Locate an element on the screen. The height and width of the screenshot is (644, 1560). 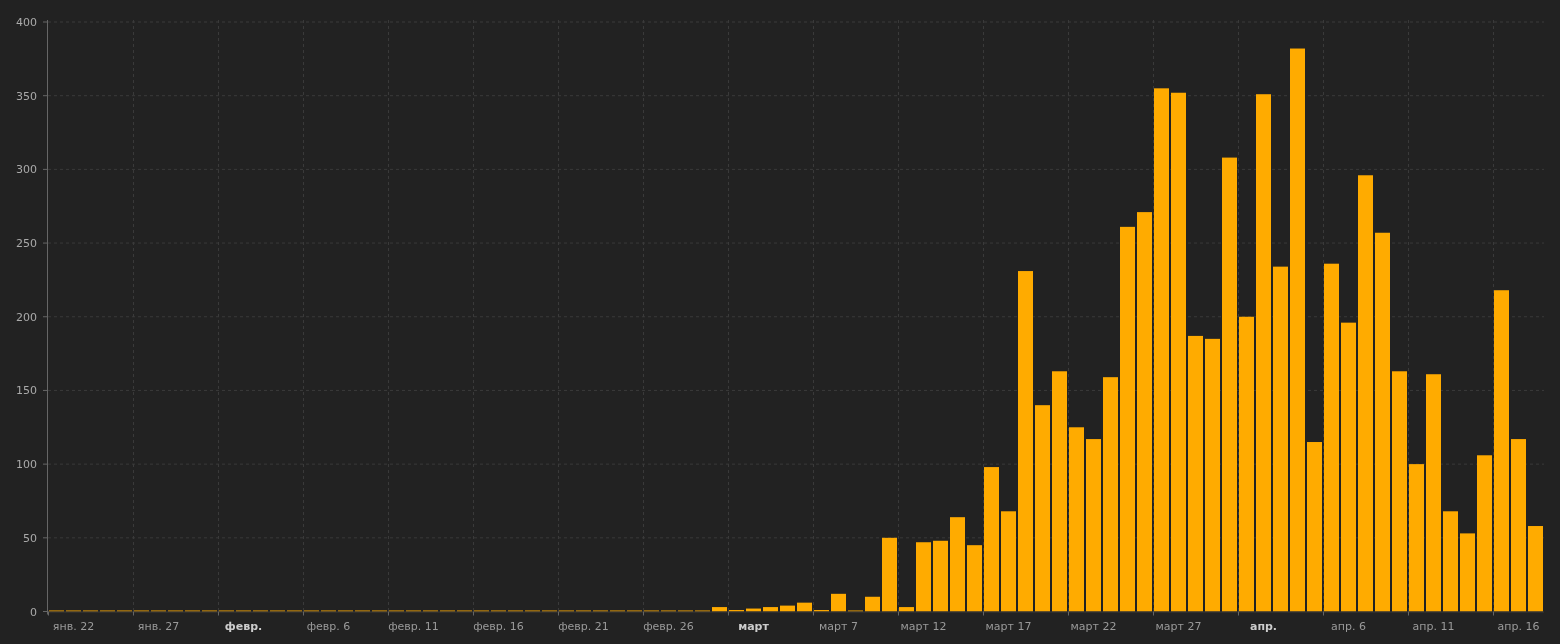
axis-label: апр. is located at coordinates (1263, 626).